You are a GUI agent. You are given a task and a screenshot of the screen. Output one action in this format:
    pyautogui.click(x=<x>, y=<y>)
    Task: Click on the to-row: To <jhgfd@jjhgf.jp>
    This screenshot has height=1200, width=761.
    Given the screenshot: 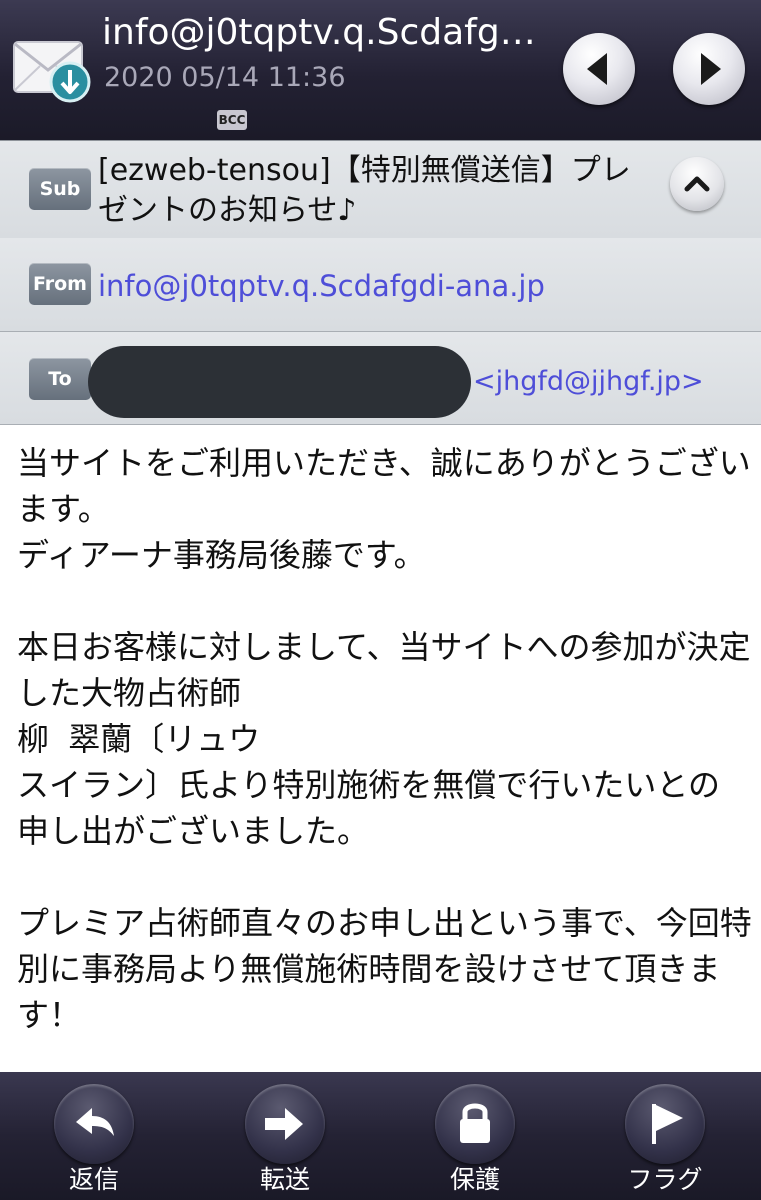 What is the action you would take?
    pyautogui.click(x=380, y=378)
    